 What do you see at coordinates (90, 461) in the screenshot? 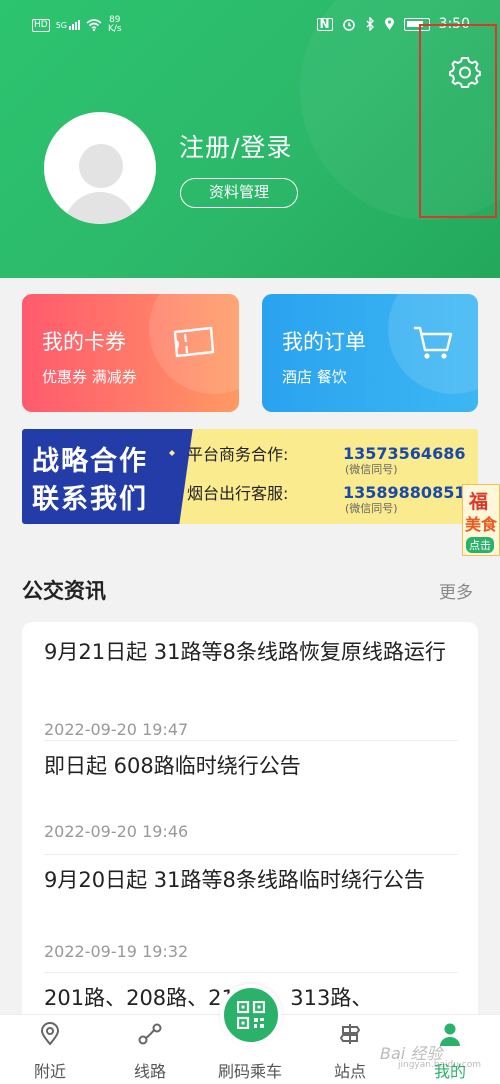
I see `banner-line1: 战略合作` at bounding box center [90, 461].